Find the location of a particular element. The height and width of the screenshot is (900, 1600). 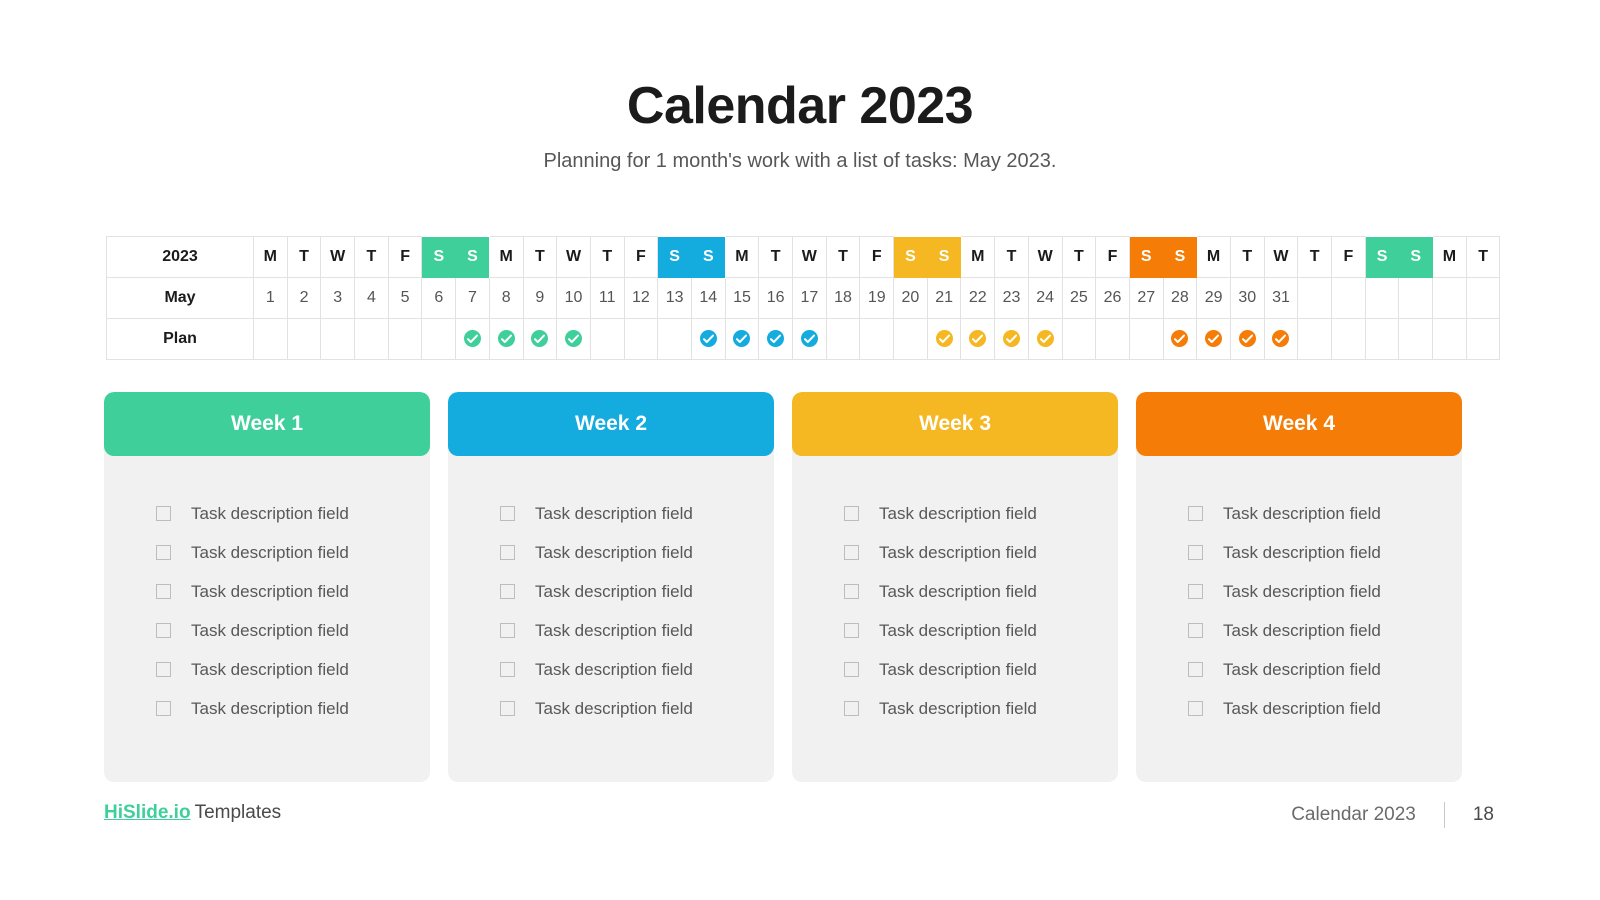

calendar-date-cell: 2 is located at coordinates (304, 298).